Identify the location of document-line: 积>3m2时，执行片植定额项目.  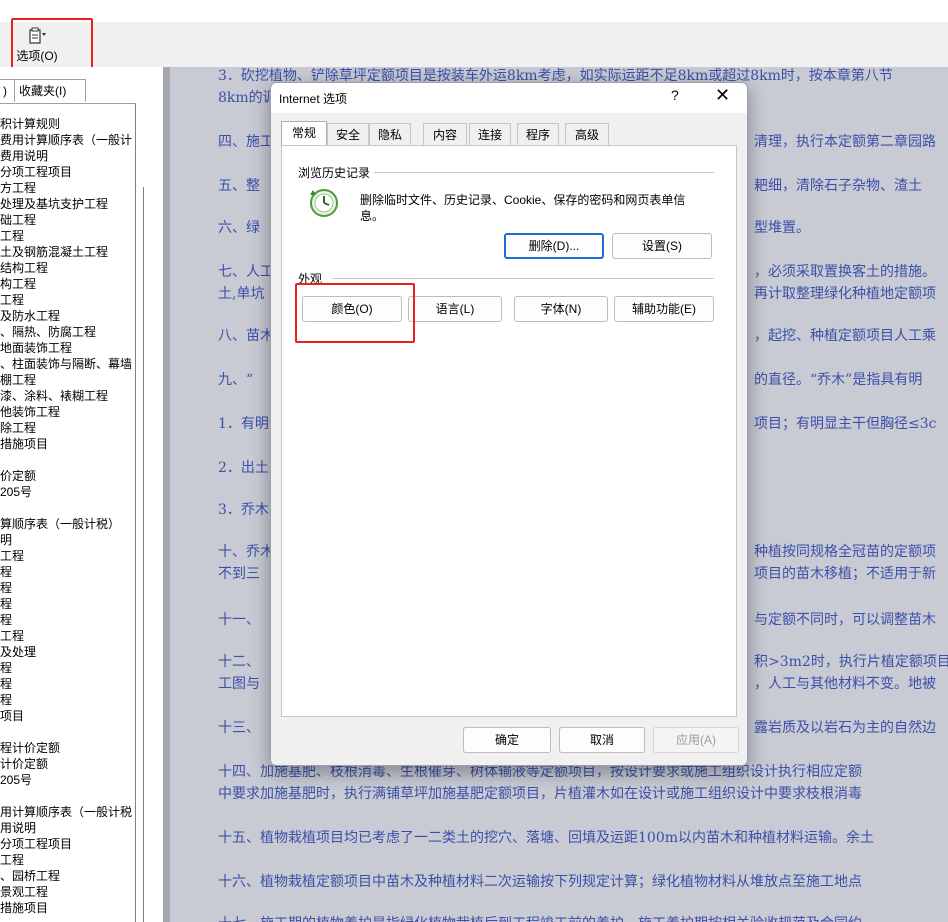
(851, 662).